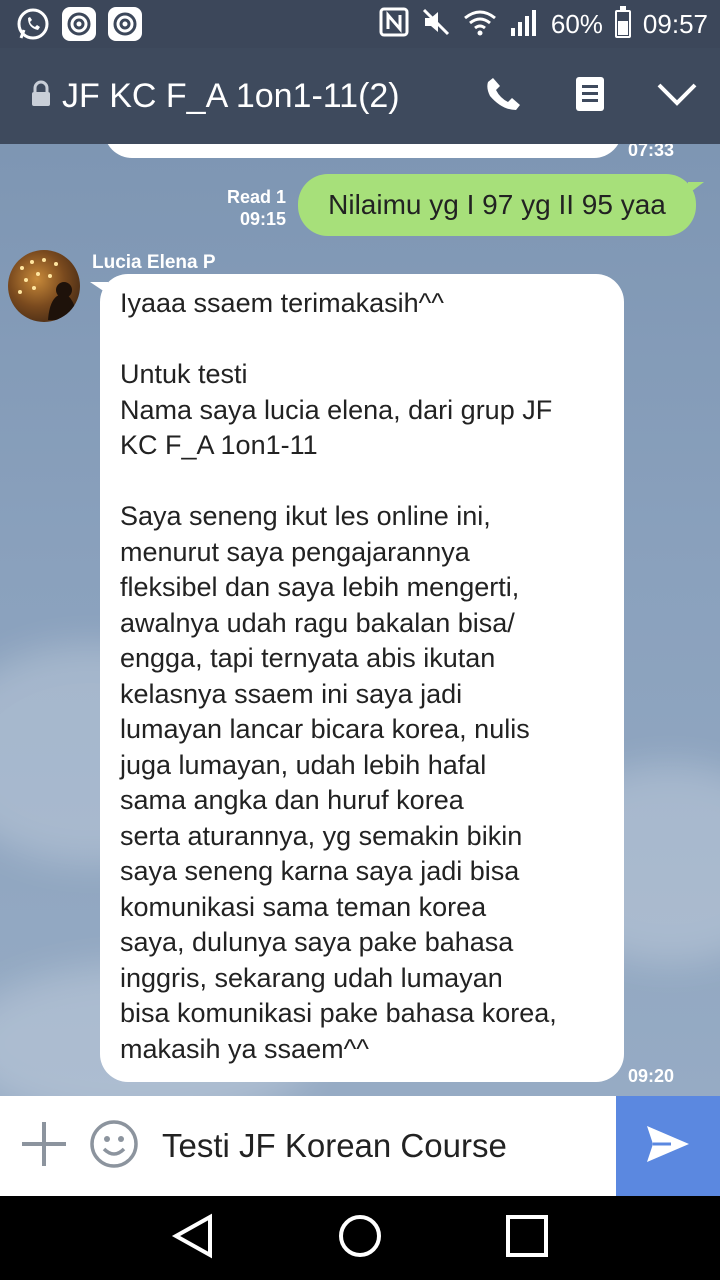  Describe the element at coordinates (389, 1146) in the screenshot. I see `message-input: Testi JF Korean Course` at that location.